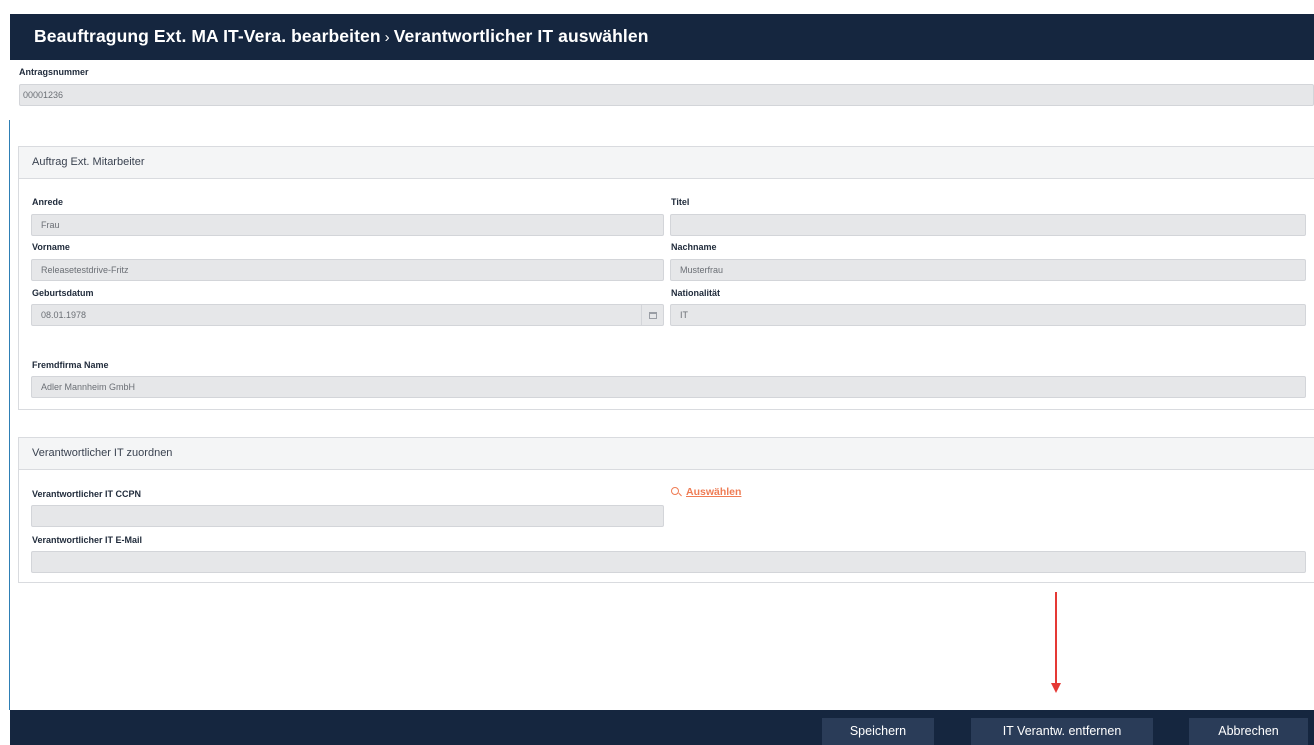 The height and width of the screenshot is (745, 1314). Describe the element at coordinates (64, 315) in the screenshot. I see `geburtsdatum-value: 08.01.1978` at that location.